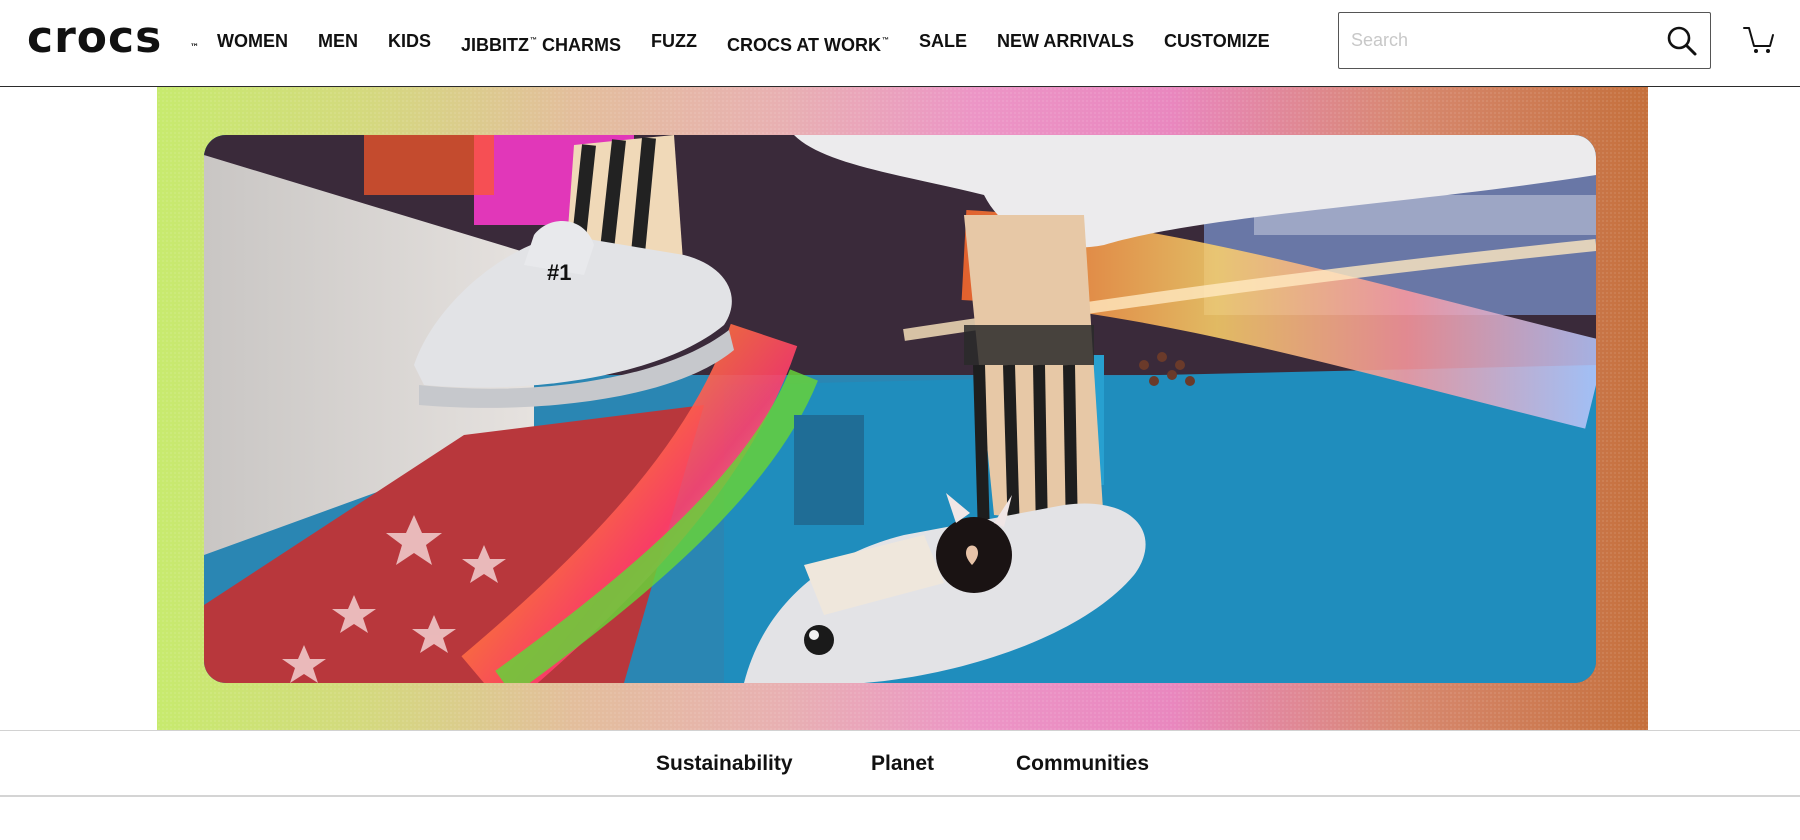 Image resolution: width=1800 pixels, height=840 pixels. Describe the element at coordinates (252, 41) in the screenshot. I see `nav-item-women: WOMEN` at that location.